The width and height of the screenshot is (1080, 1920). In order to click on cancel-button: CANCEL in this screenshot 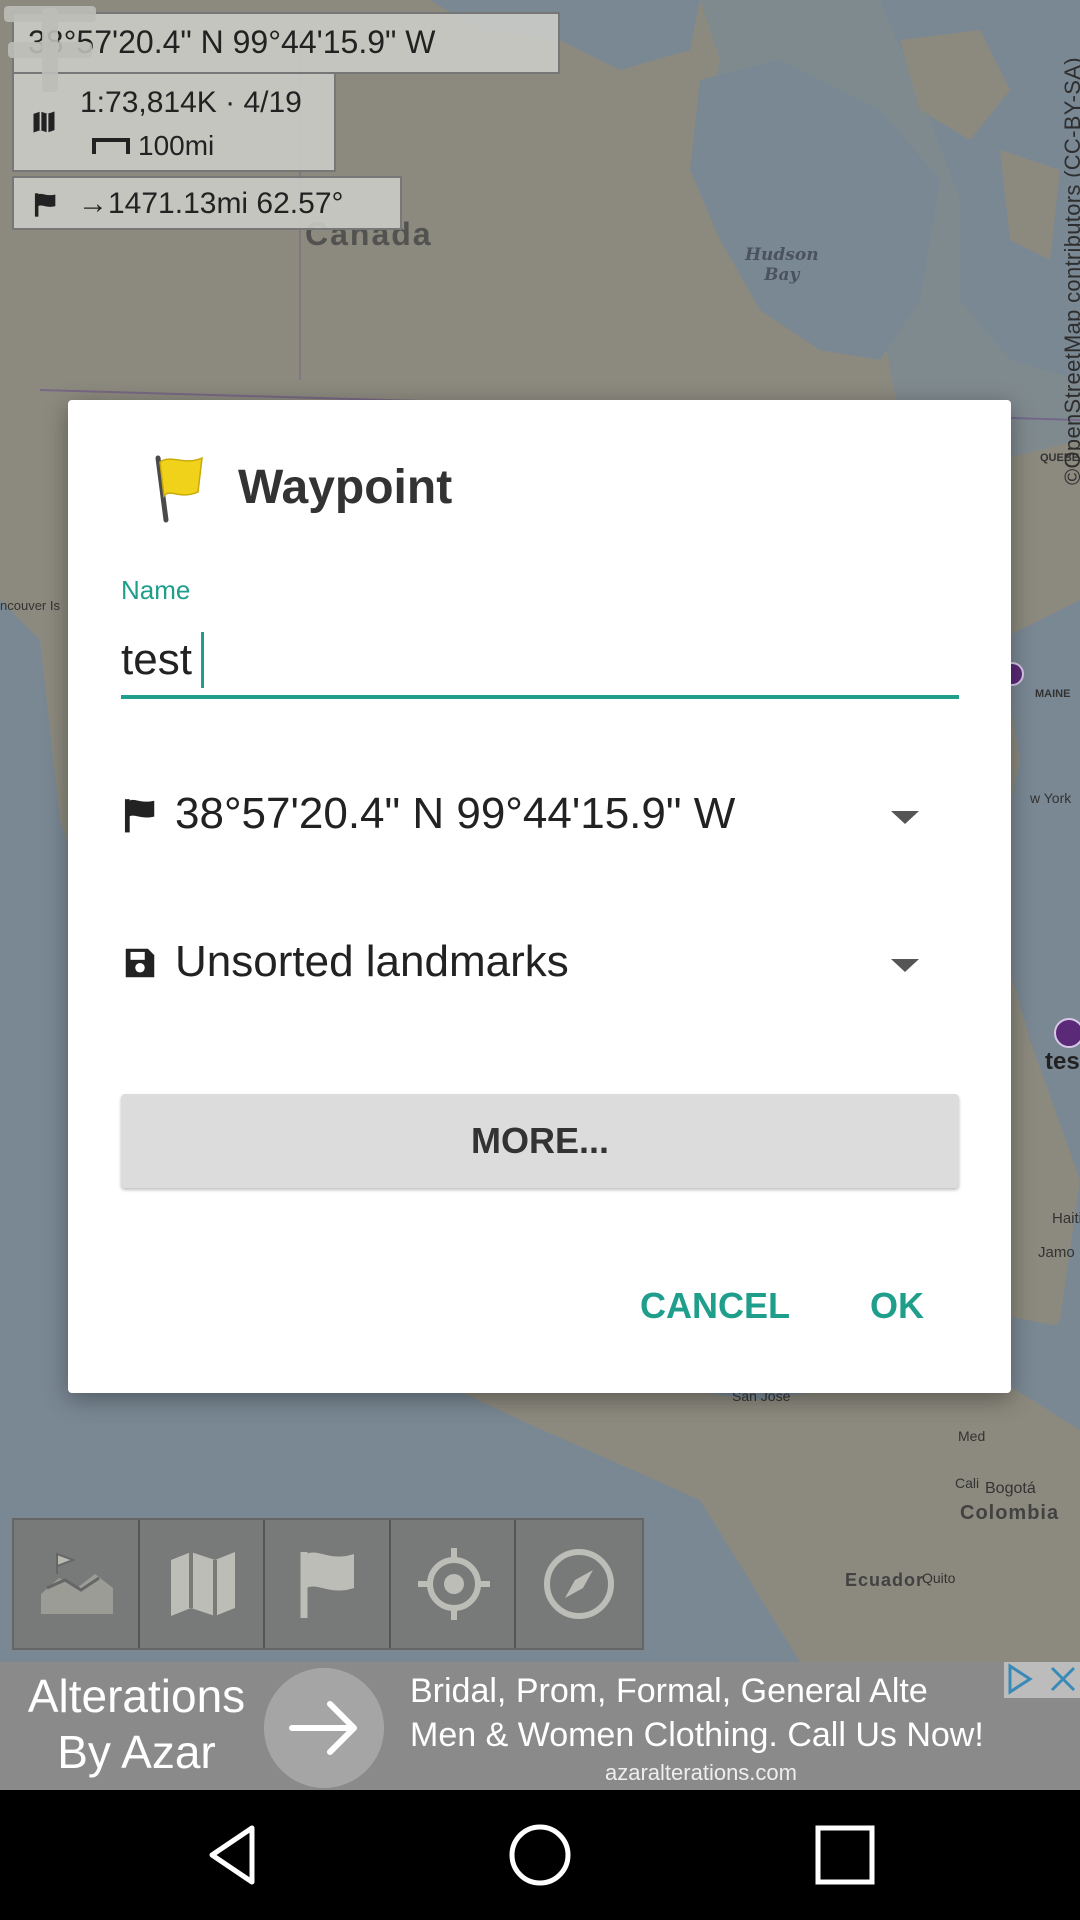, I will do `click(715, 1306)`.